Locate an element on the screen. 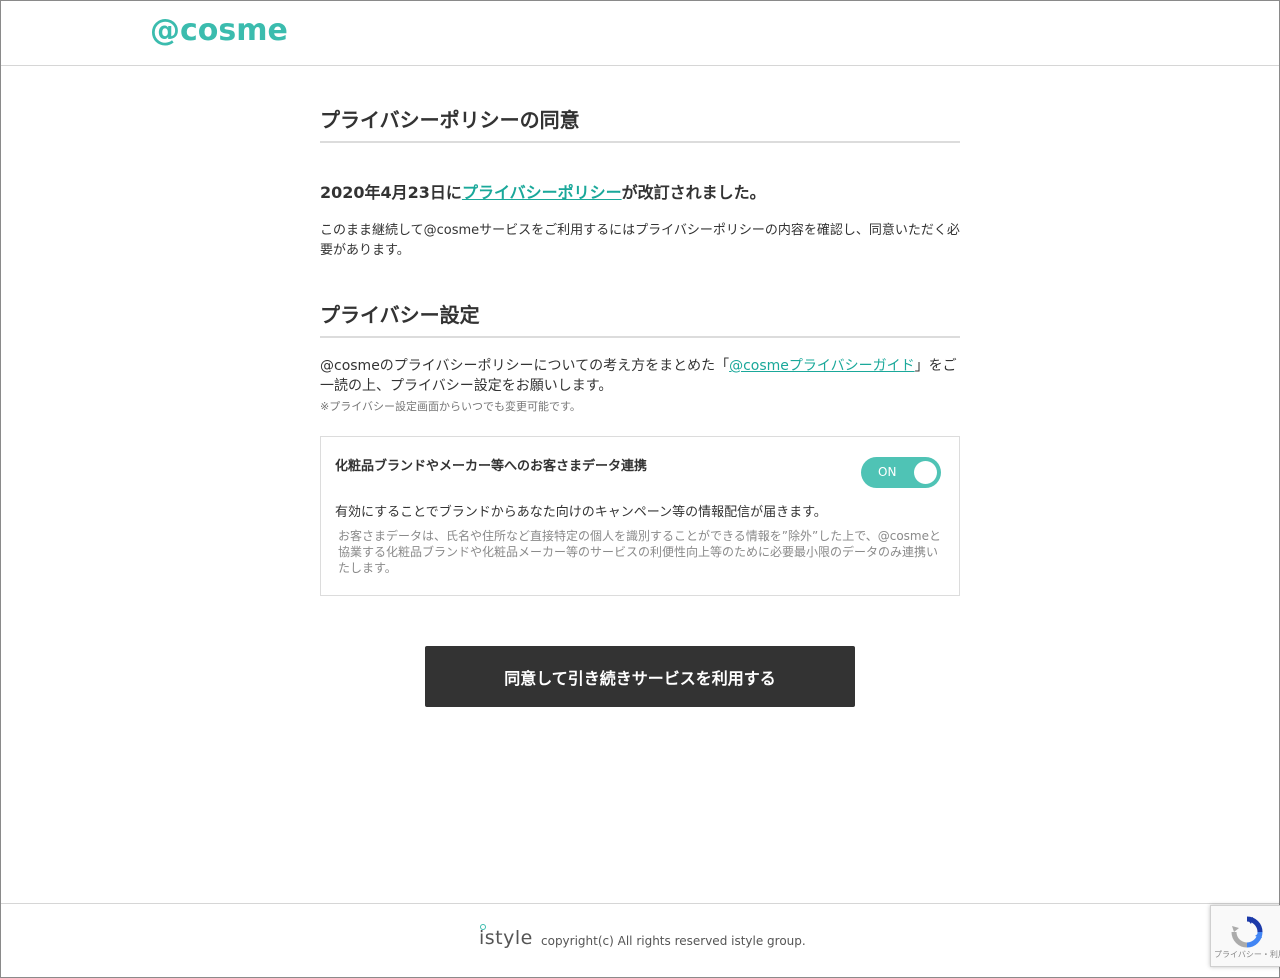 The height and width of the screenshot is (978, 1280). privacy-guide-link: @cosmeプライバシーガイド is located at coordinates (822, 366).